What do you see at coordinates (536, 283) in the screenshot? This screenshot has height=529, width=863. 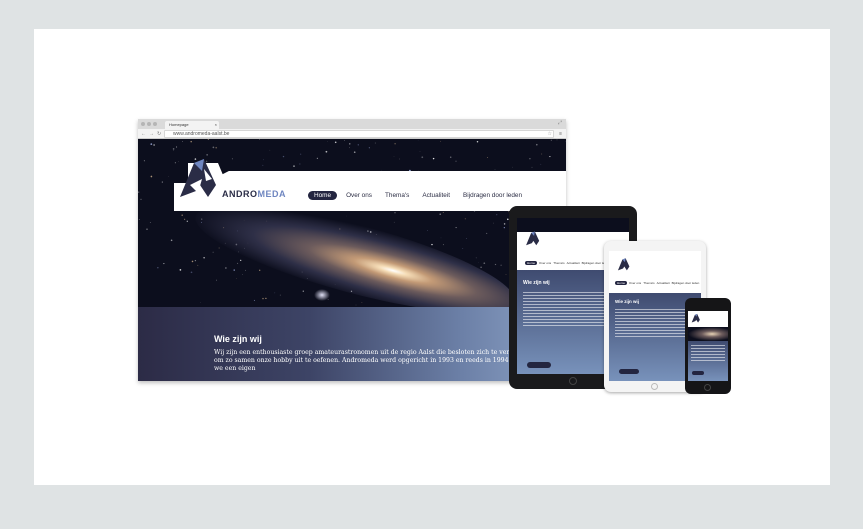 I see `tablet-section-title: Wie zijn wij` at bounding box center [536, 283].